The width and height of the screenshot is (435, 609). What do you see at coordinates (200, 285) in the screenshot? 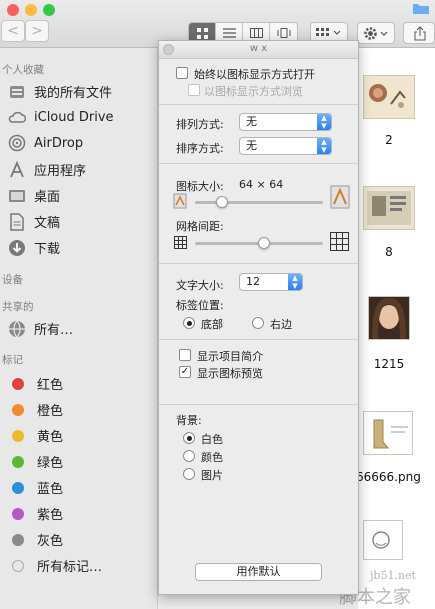
I see `text-size-label: 文字大小:` at bounding box center [200, 285].